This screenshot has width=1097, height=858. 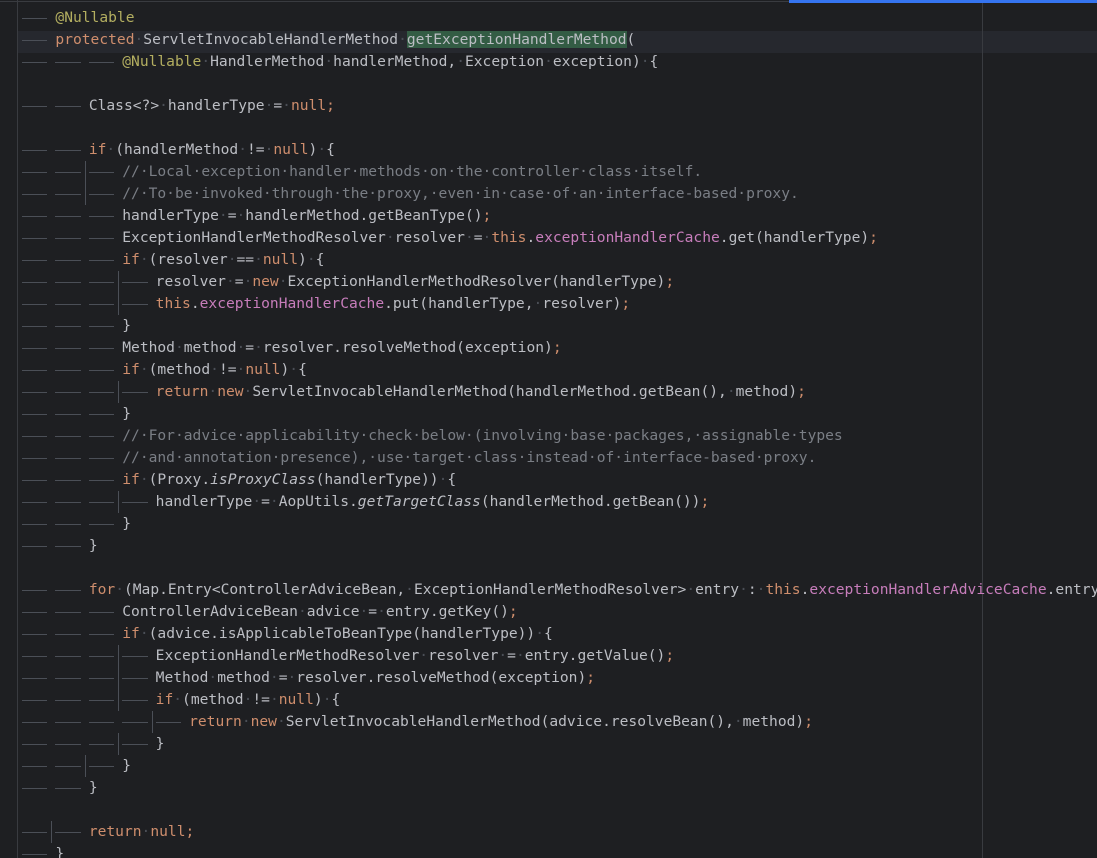 What do you see at coordinates (182, 677) in the screenshot?
I see `code-token: Method` at bounding box center [182, 677].